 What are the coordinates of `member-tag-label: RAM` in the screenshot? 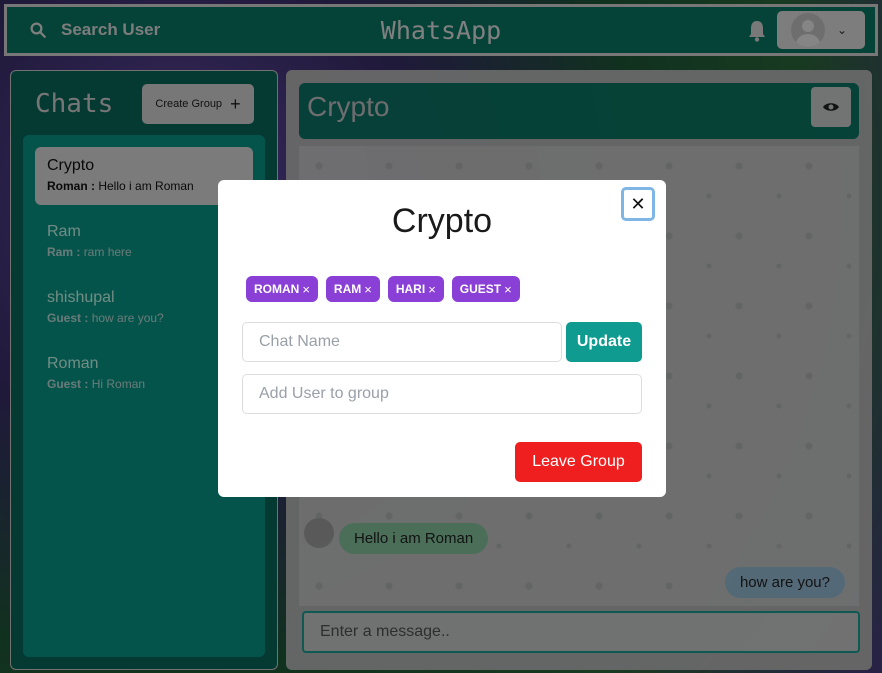 It's located at (347, 289).